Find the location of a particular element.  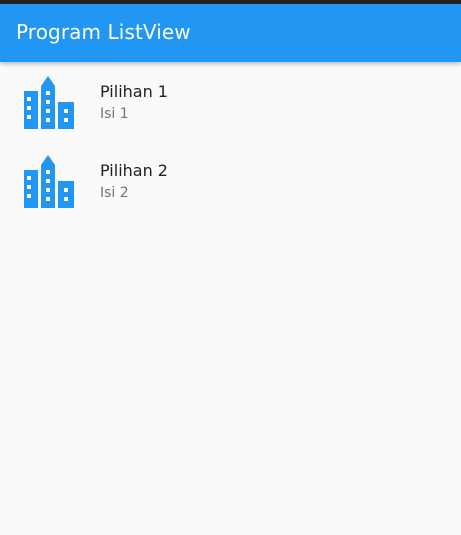

app-bar: Program ListView is located at coordinates (230, 31).